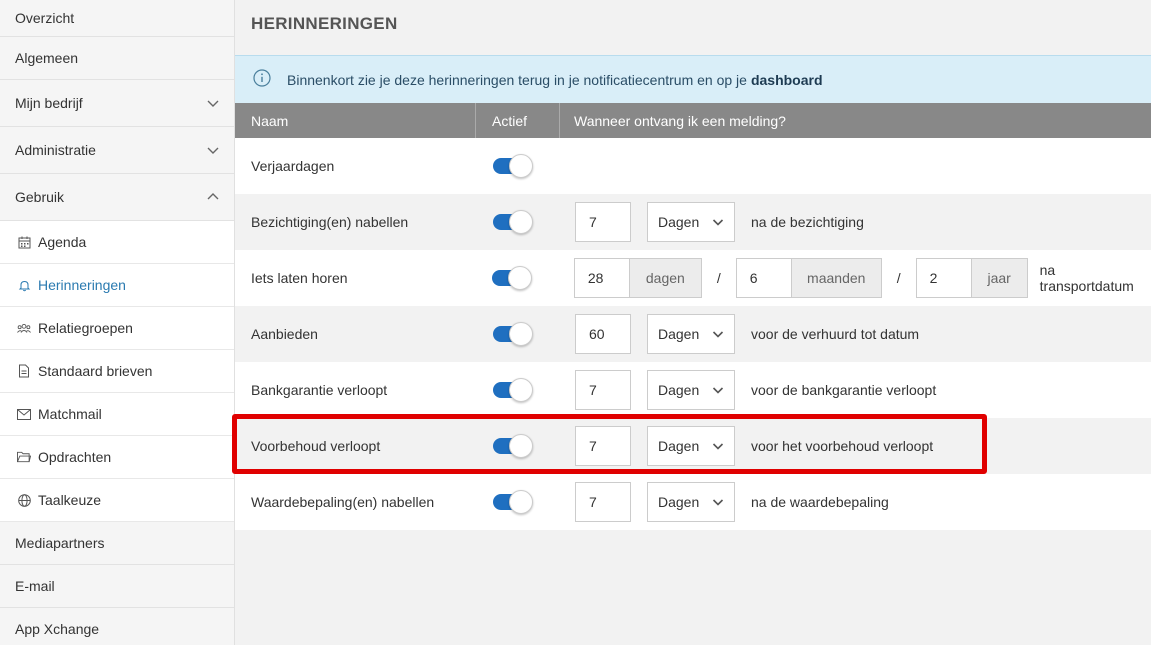  I want to click on sidebar-item-label: Taalkeuze, so click(70, 500).